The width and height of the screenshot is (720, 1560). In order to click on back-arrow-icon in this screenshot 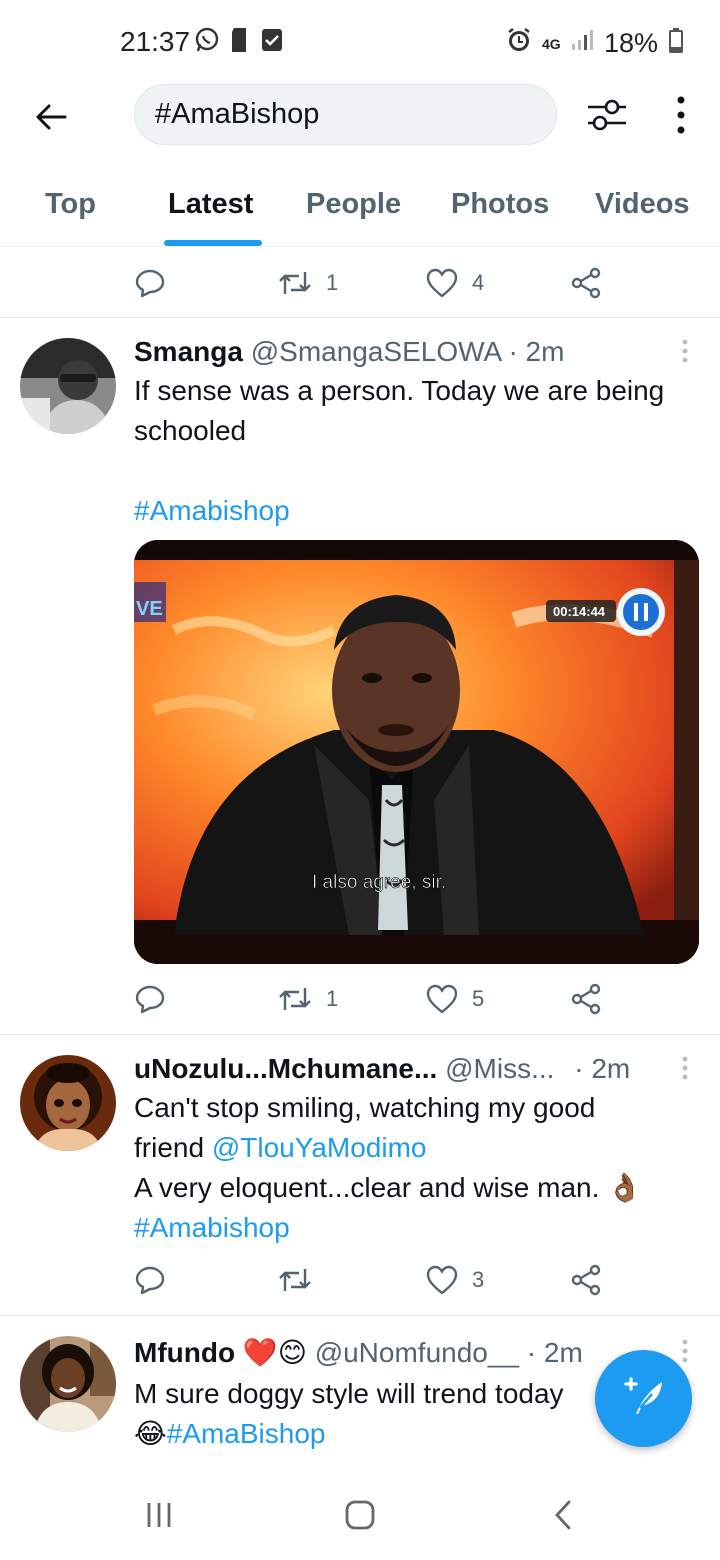, I will do `click(51, 119)`.